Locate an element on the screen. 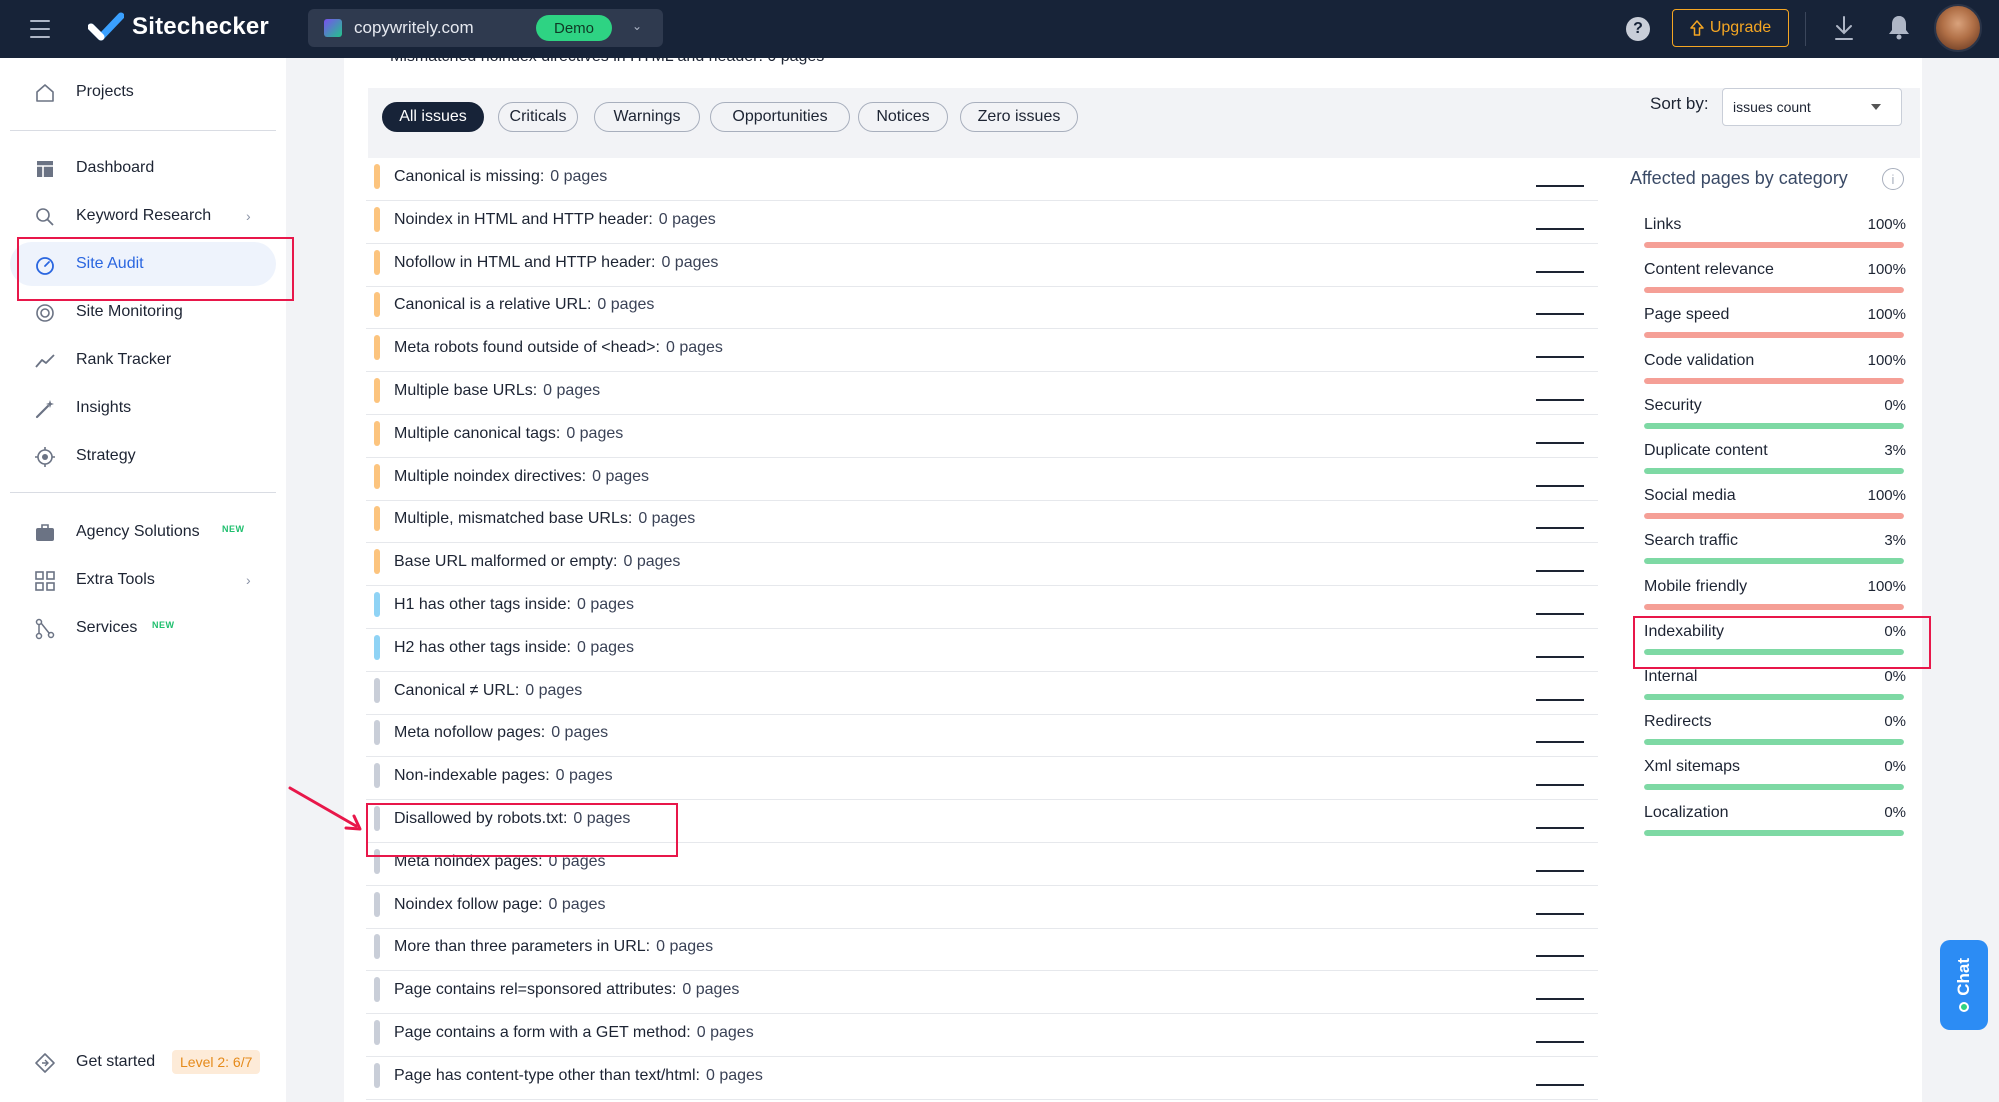 The width and height of the screenshot is (1999, 1102). menu-icon is located at coordinates (40, 29).